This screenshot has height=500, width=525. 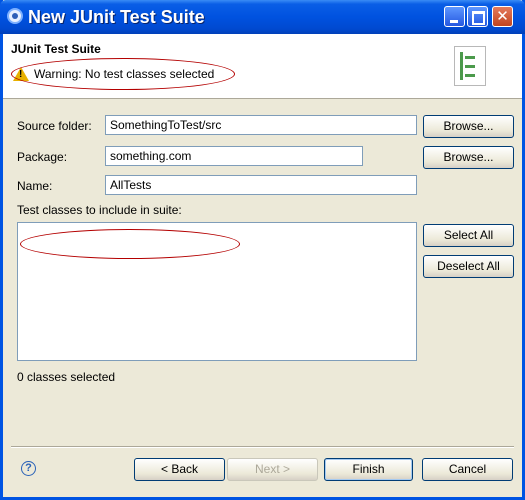 I want to click on finish-button: Finish, so click(x=368, y=469).